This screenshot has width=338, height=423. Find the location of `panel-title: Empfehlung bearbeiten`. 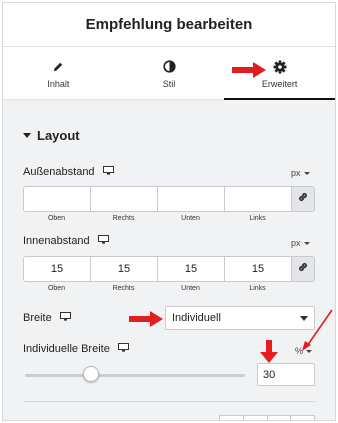

panel-title: Empfehlung bearbeiten is located at coordinates (169, 24).